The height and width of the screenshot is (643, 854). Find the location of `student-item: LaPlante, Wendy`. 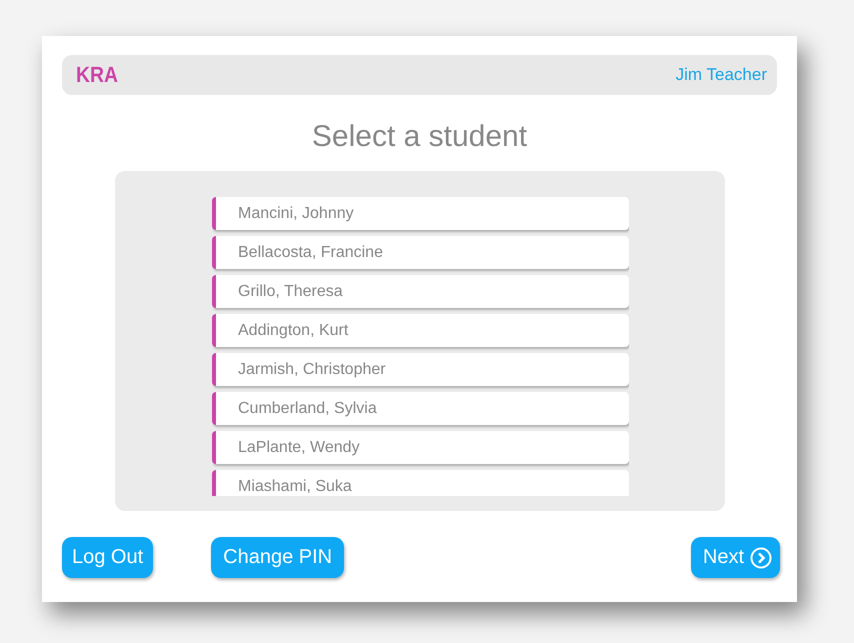

student-item: LaPlante, Wendy is located at coordinates (420, 447).